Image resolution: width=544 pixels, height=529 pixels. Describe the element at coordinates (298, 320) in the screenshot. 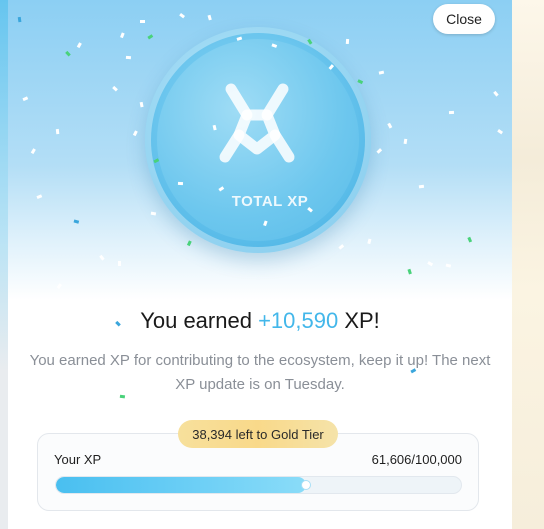

I see `earned-xp-amount: +10,590` at that location.